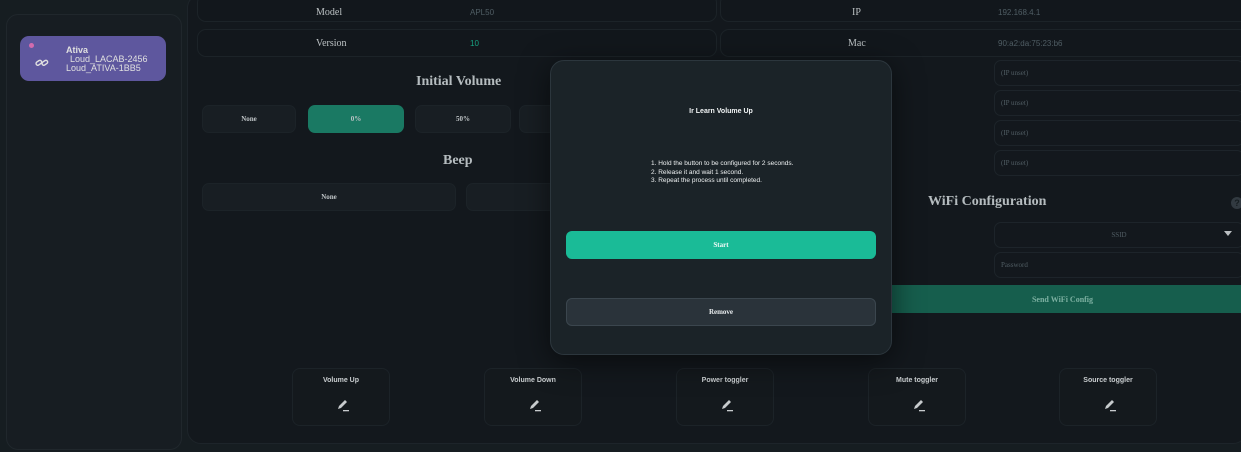 This screenshot has width=1241, height=452. What do you see at coordinates (721, 245) in the screenshot?
I see `start-button: Start` at bounding box center [721, 245].